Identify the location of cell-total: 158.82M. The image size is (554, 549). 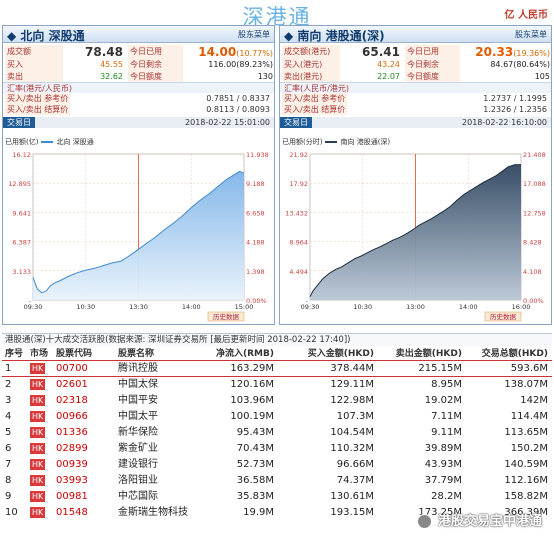
(526, 496).